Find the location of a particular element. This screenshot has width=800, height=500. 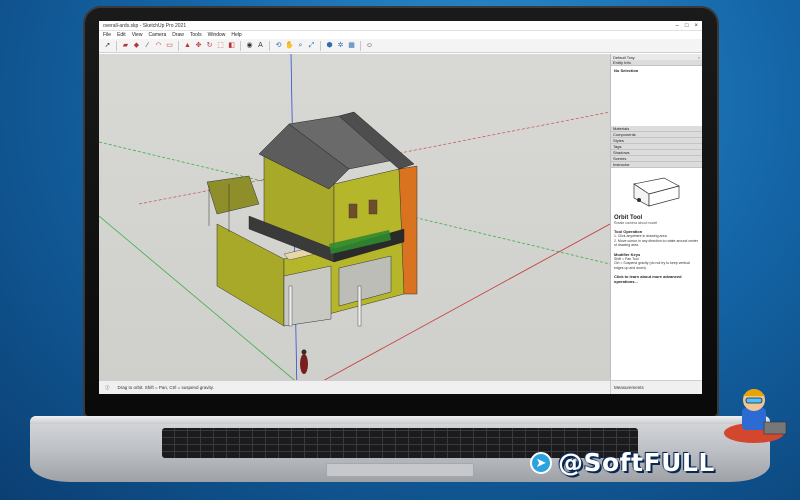

layout-icon: ▦ is located at coordinates (351, 45).